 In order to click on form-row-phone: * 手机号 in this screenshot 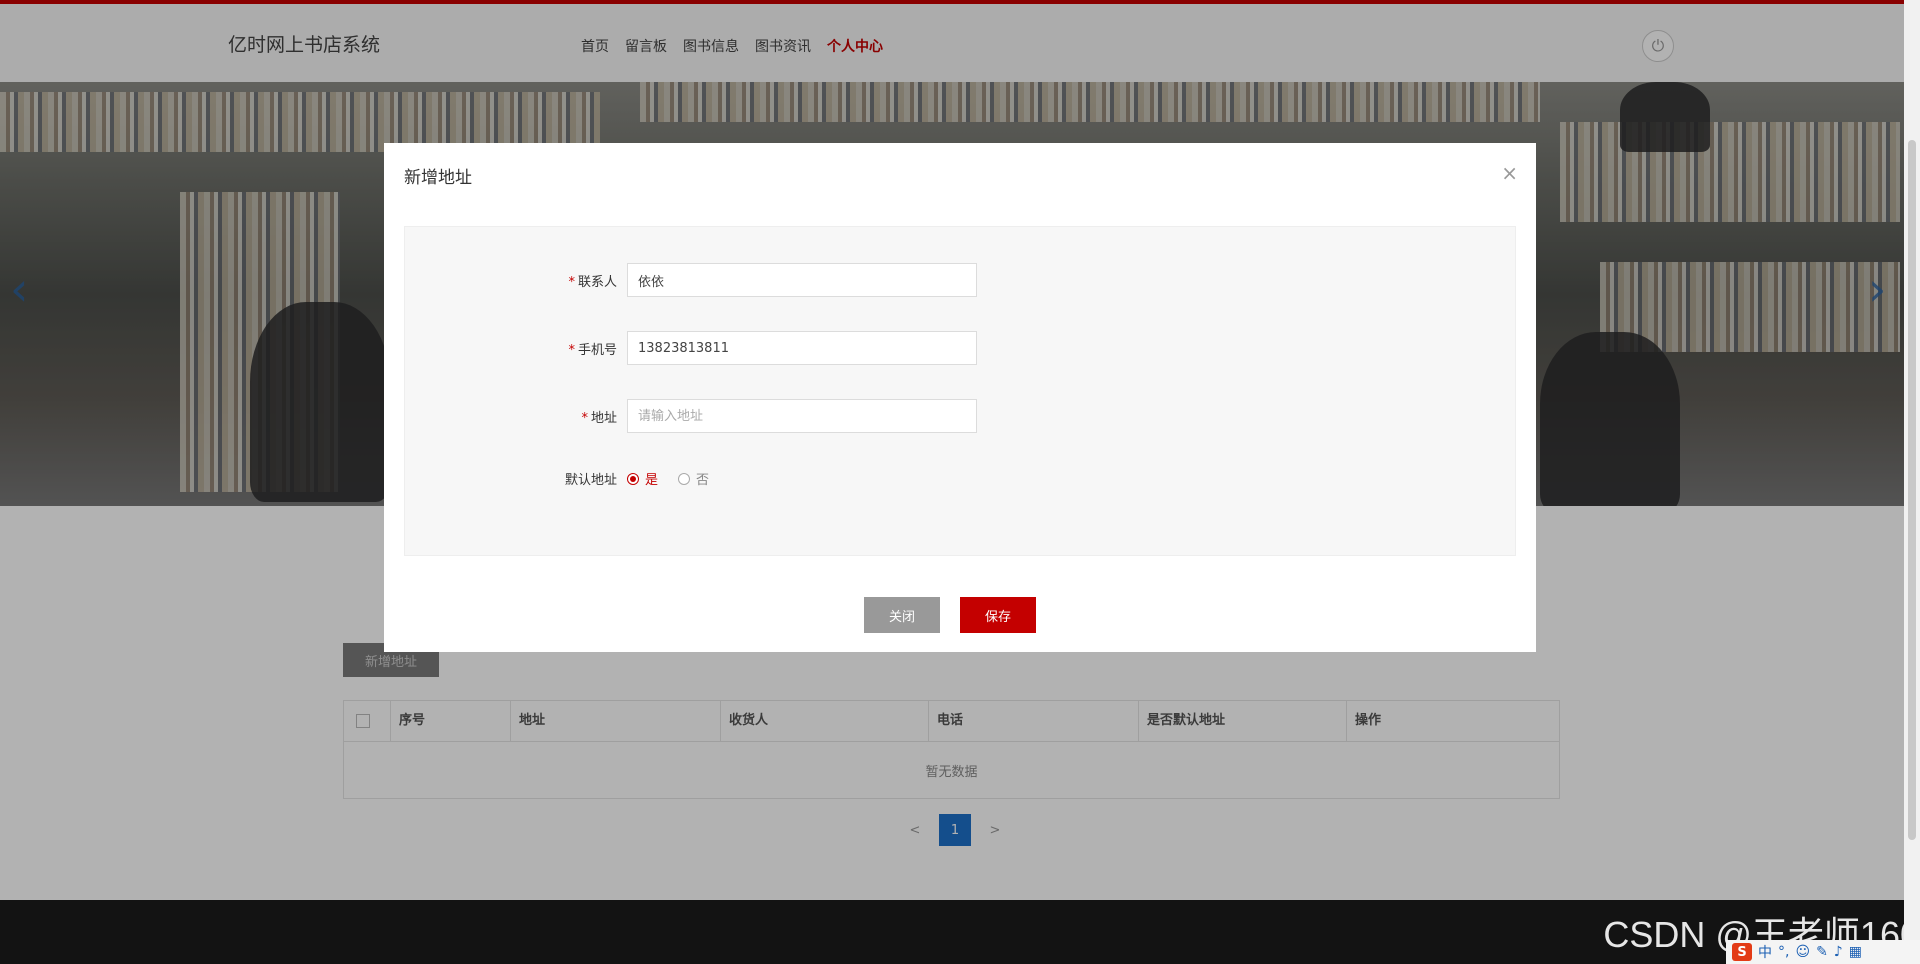, I will do `click(691, 348)`.